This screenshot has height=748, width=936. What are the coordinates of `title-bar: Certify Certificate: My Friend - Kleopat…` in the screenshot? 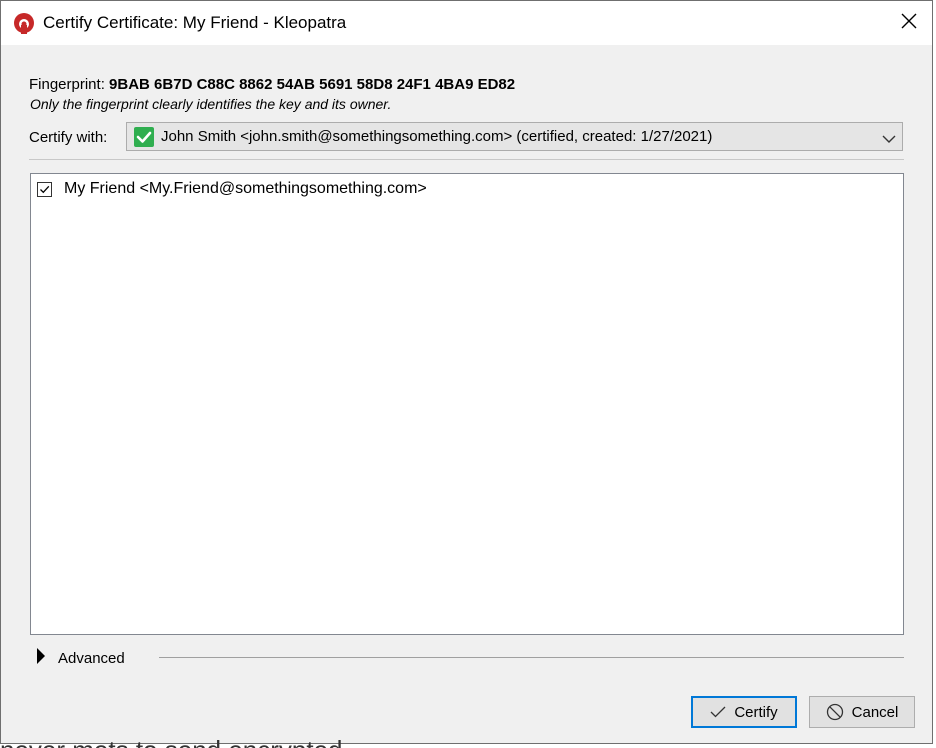 It's located at (466, 23).